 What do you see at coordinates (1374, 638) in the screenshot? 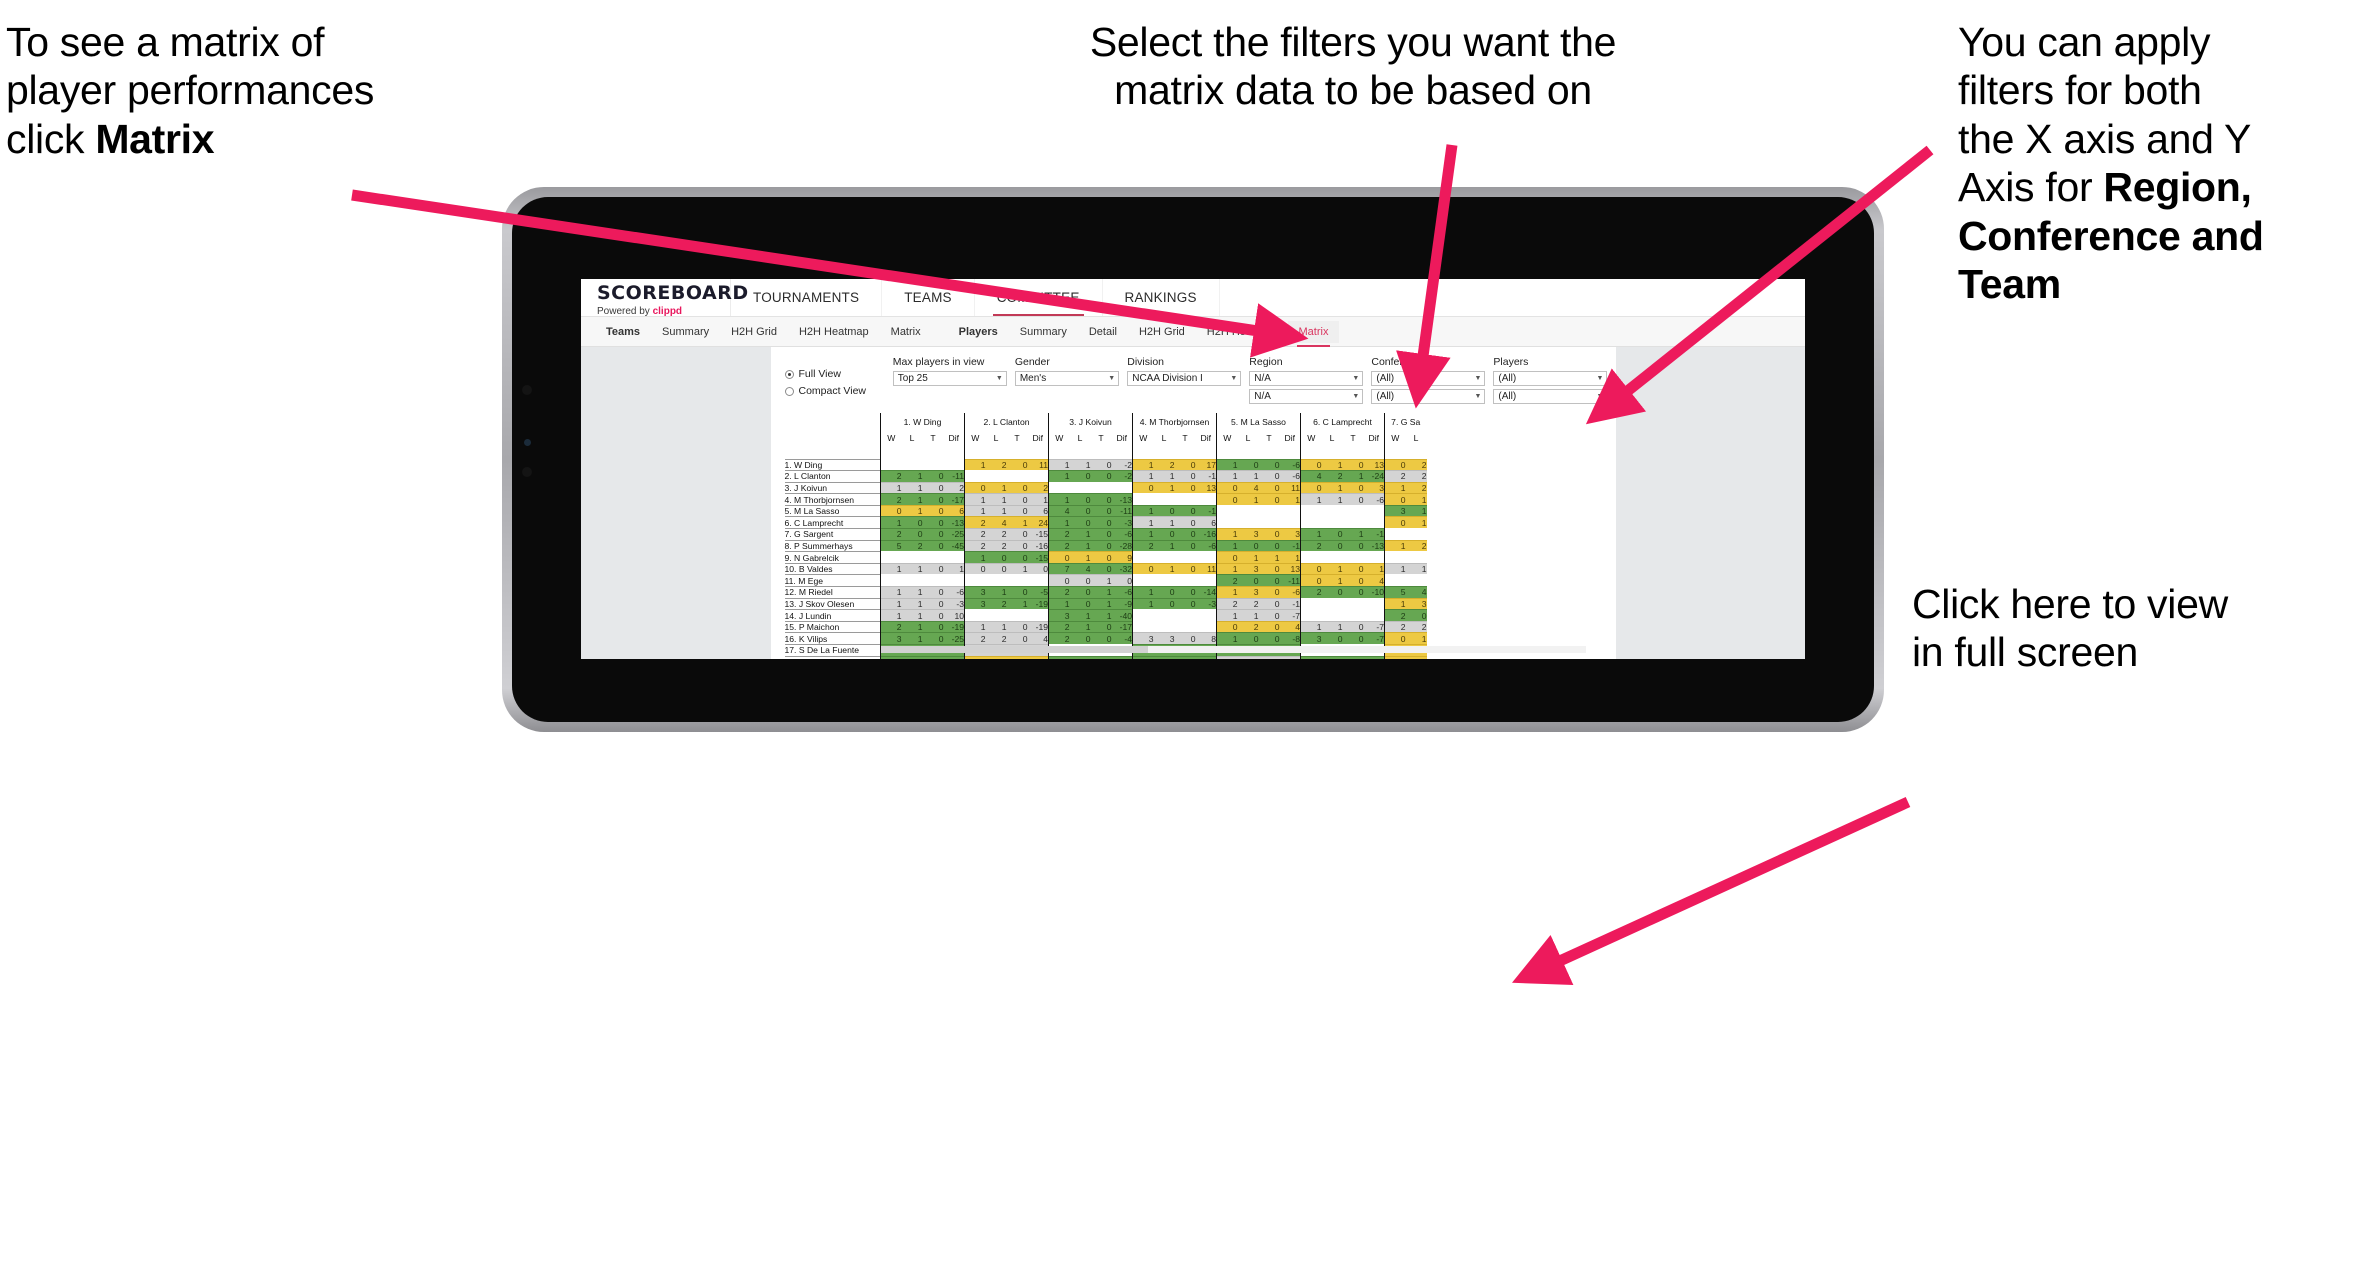
I see `matrix-cell: -7` at bounding box center [1374, 638].